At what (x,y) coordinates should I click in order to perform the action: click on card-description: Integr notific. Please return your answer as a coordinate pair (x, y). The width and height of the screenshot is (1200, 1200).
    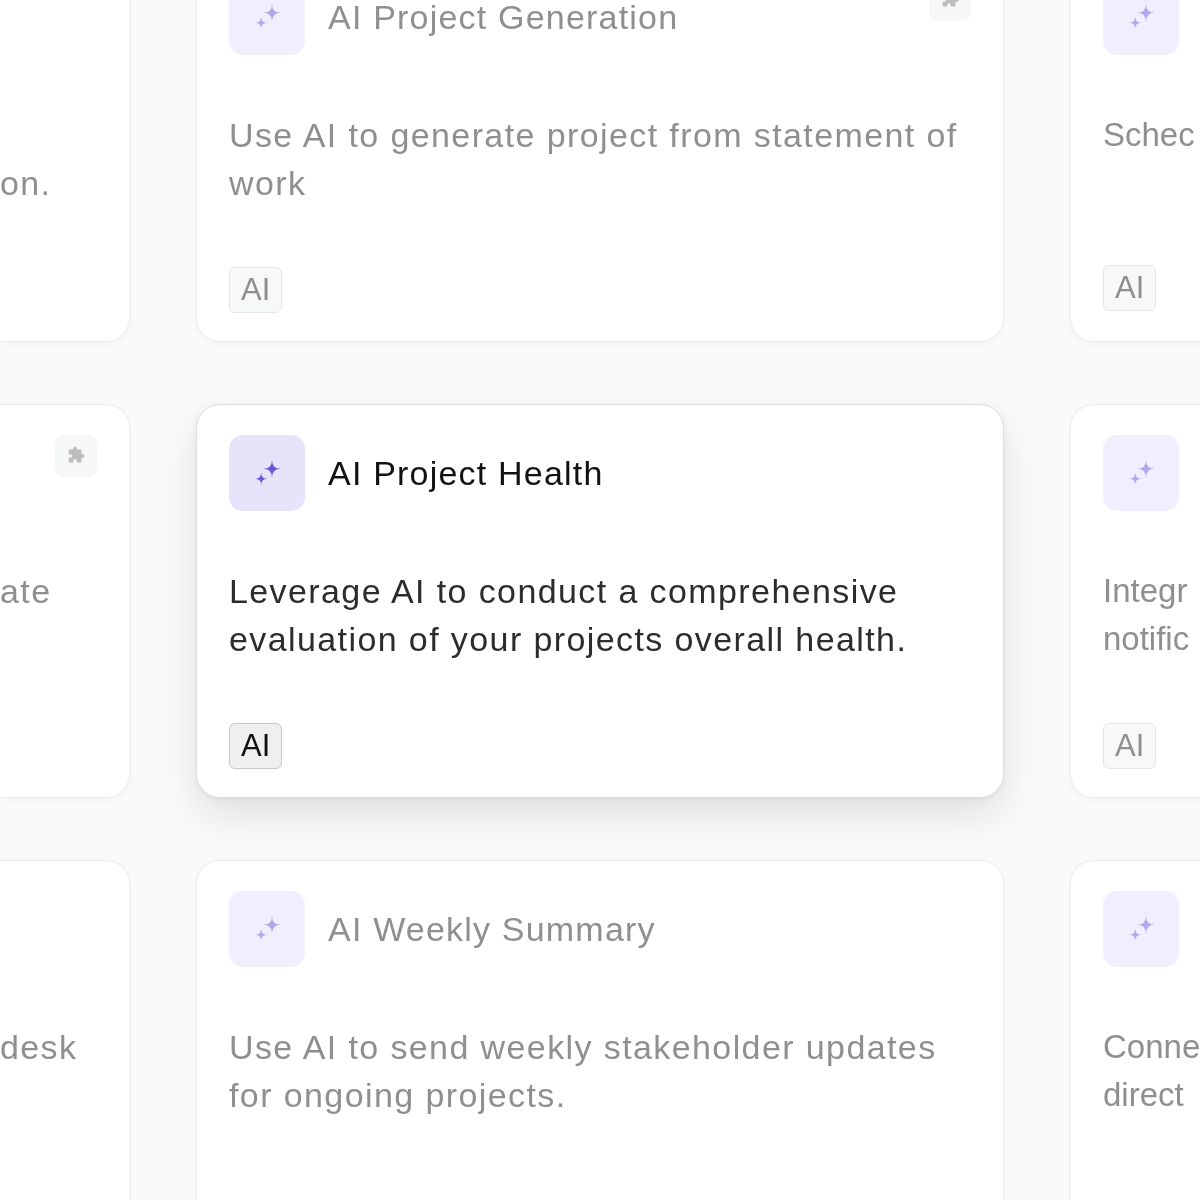
    Looking at the image, I should click on (1147, 615).